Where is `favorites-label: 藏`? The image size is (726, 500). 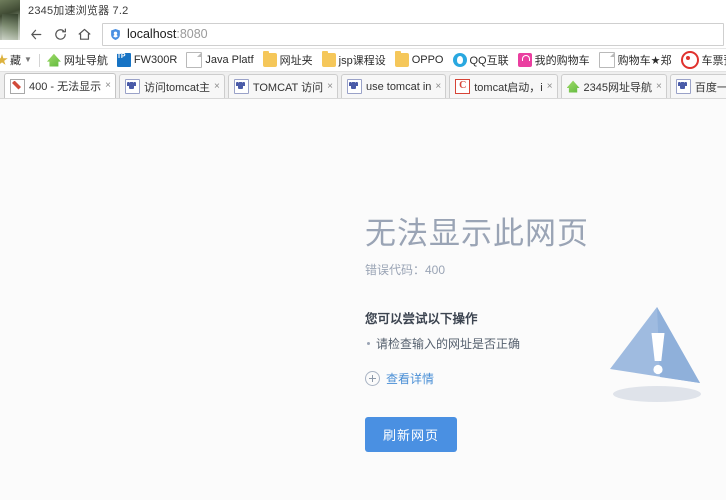 favorites-label: 藏 is located at coordinates (15, 61).